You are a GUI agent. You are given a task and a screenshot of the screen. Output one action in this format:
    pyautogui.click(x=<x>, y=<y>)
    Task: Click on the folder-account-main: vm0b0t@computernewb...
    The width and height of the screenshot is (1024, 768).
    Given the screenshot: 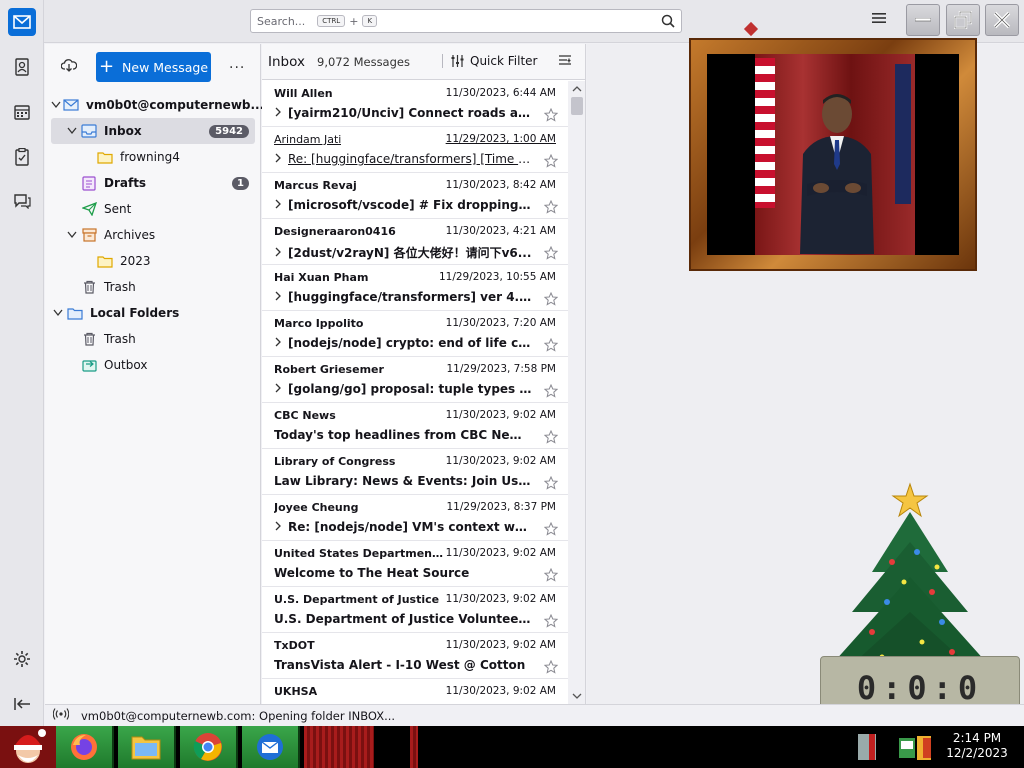 What is the action you would take?
    pyautogui.click(x=157, y=105)
    